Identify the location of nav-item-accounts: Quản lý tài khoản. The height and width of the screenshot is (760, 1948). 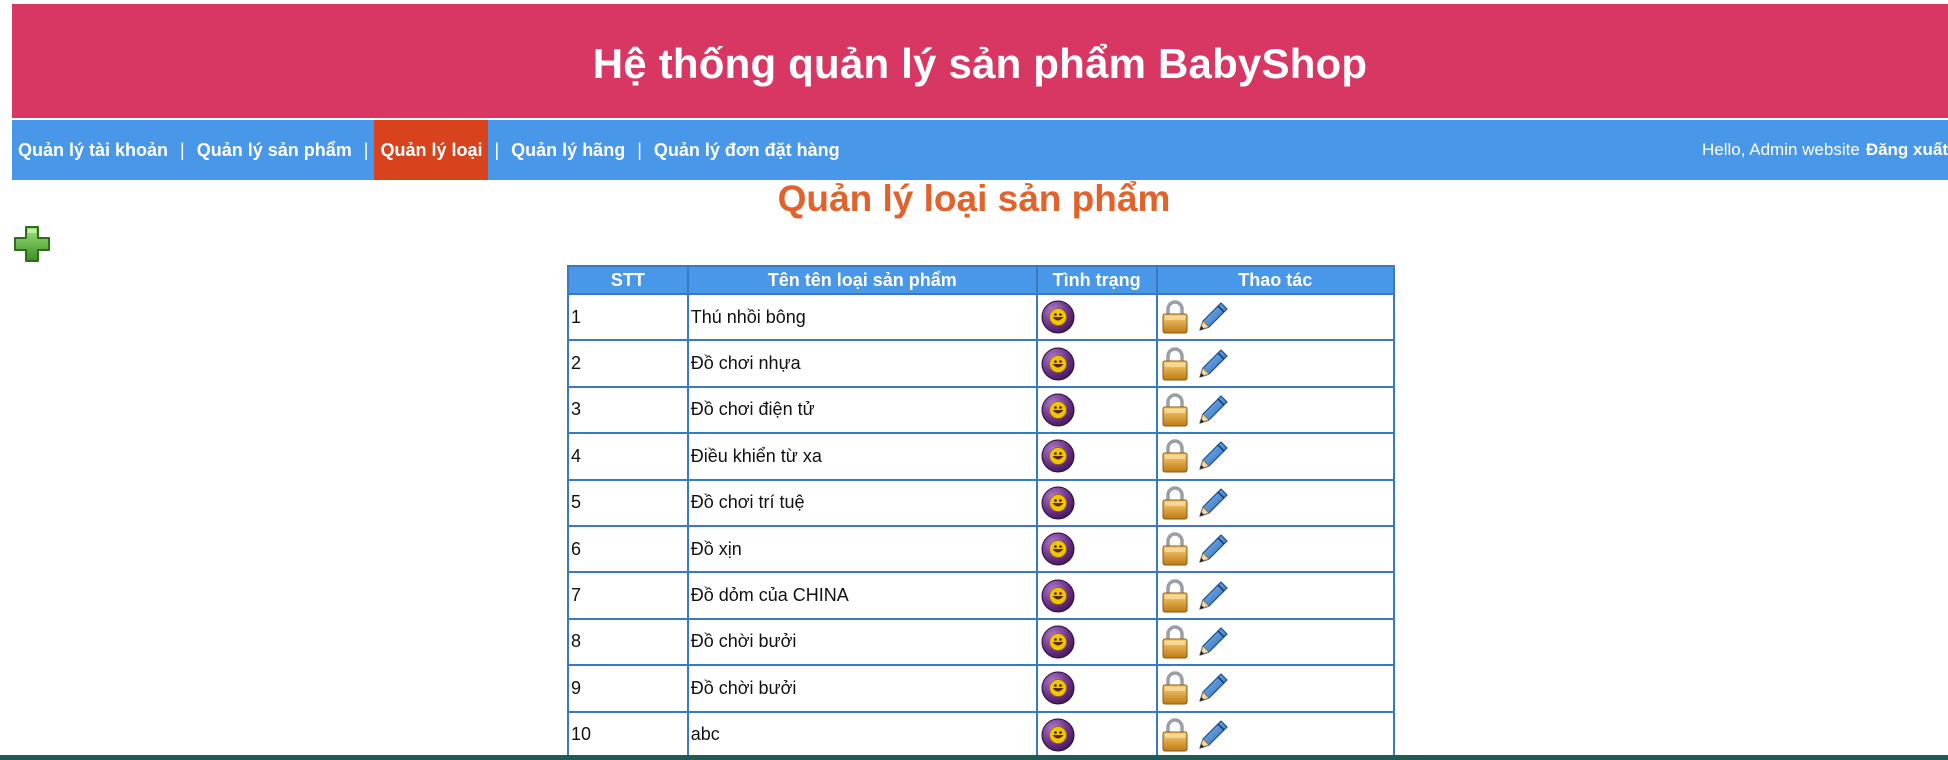
(93, 150).